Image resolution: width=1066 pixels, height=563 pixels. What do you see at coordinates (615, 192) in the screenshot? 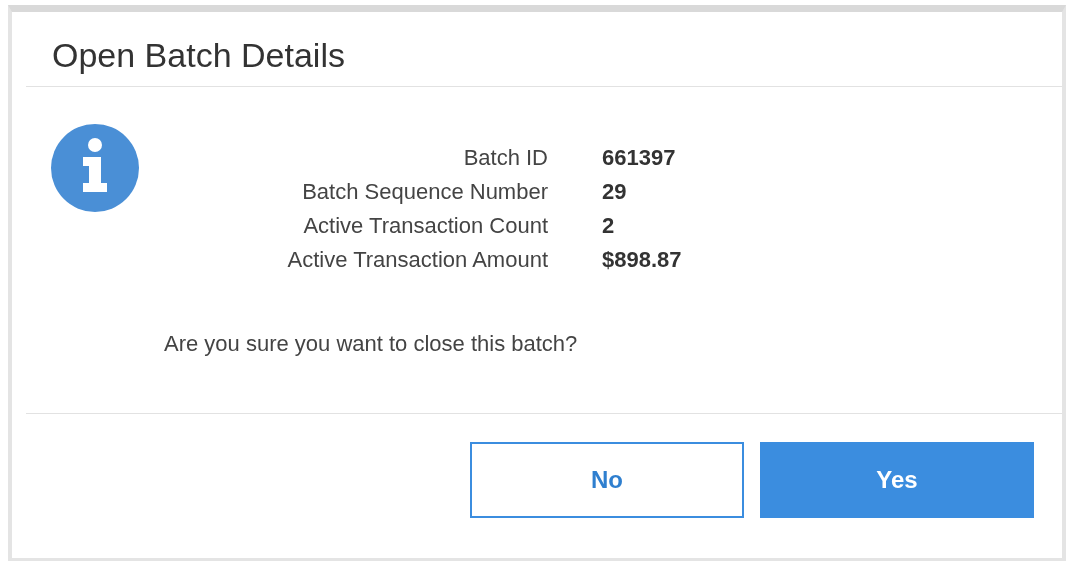
I see `detail-value: 29` at bounding box center [615, 192].